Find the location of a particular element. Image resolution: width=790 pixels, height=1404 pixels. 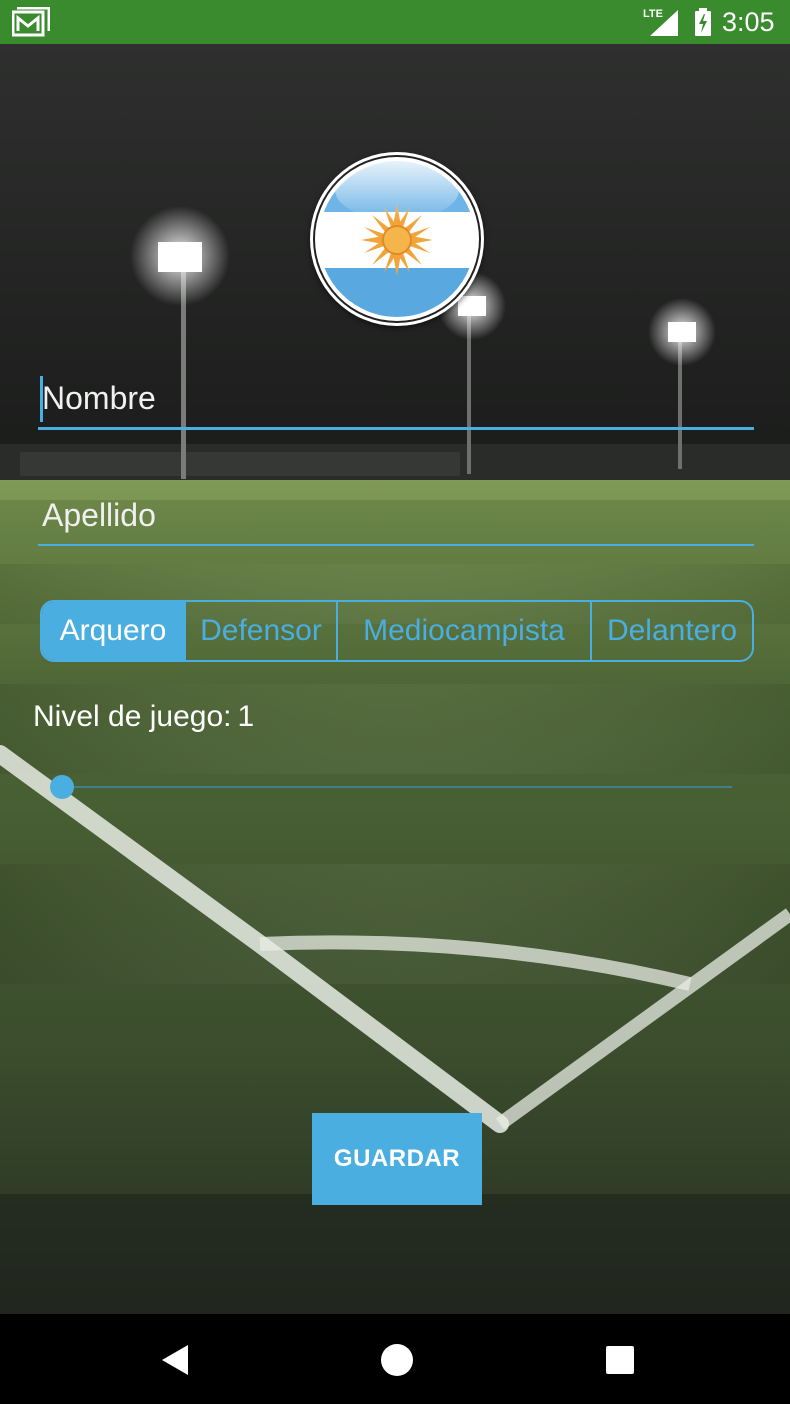

status-bar: LTE 3:05 is located at coordinates (395, 22).